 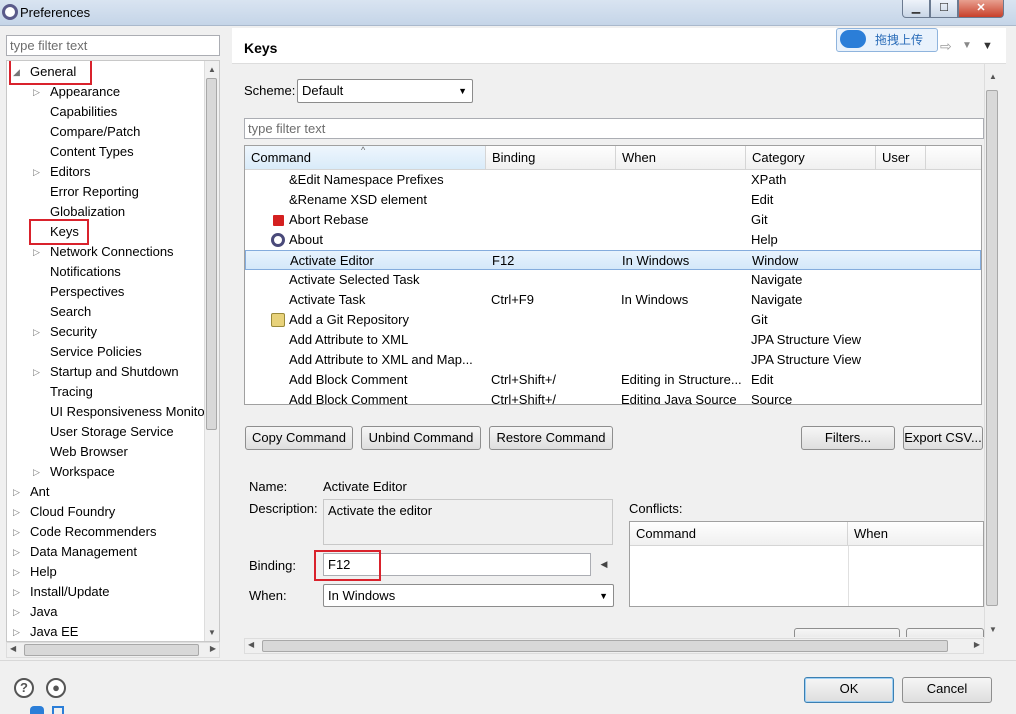 What do you see at coordinates (299, 438) in the screenshot?
I see `copy-command-button: Copy Command` at bounding box center [299, 438].